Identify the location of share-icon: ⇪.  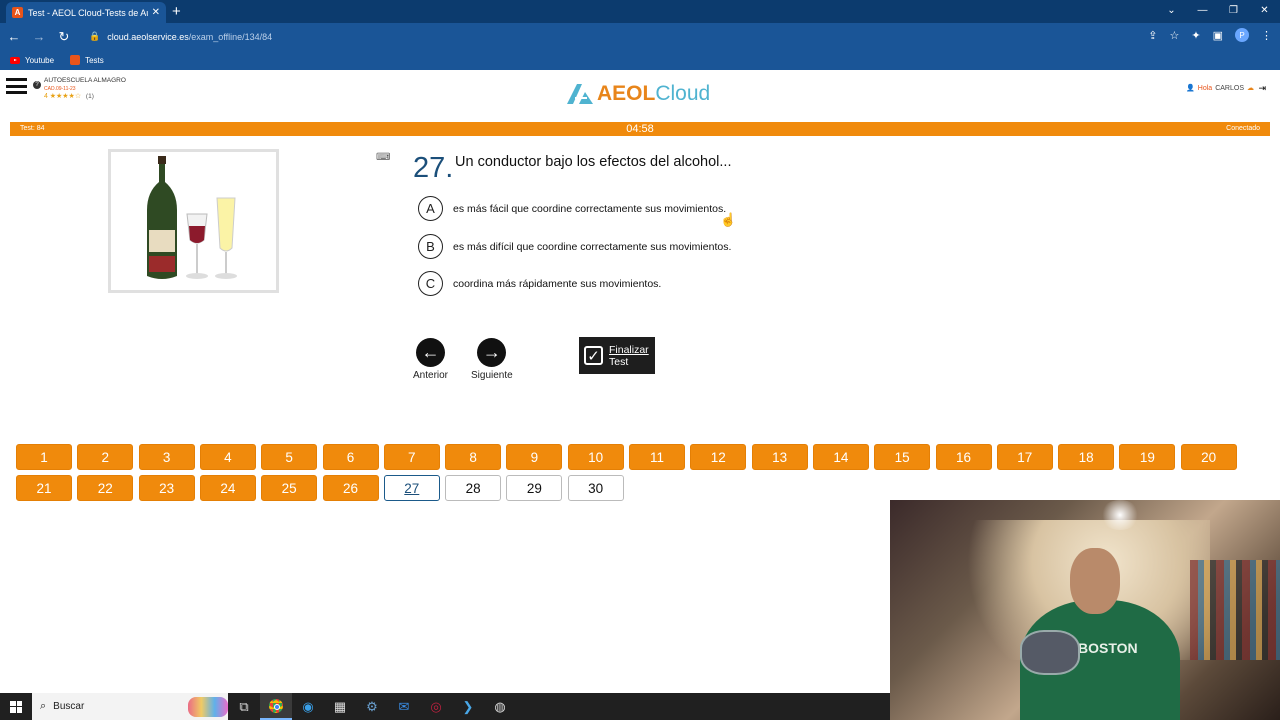
(1152, 35).